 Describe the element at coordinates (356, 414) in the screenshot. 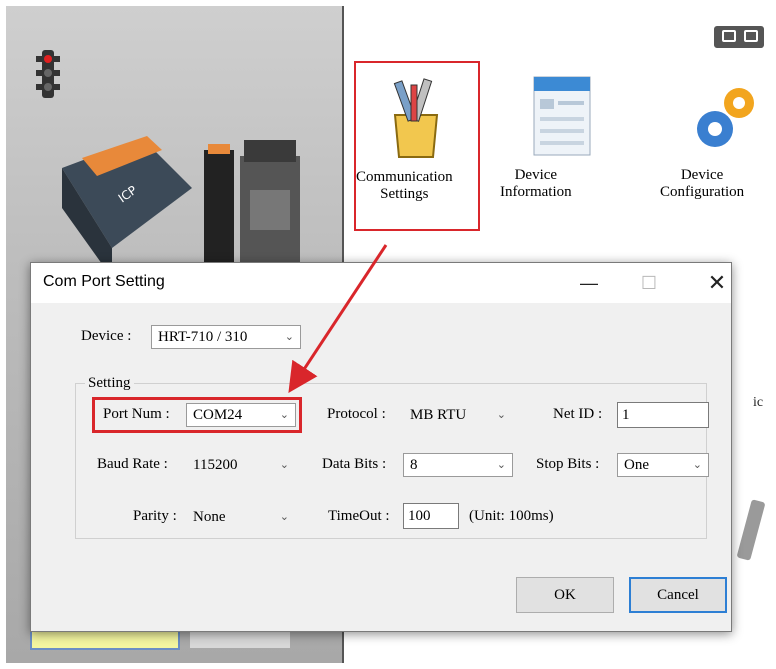

I see `protocol-label: Protocol :` at that location.